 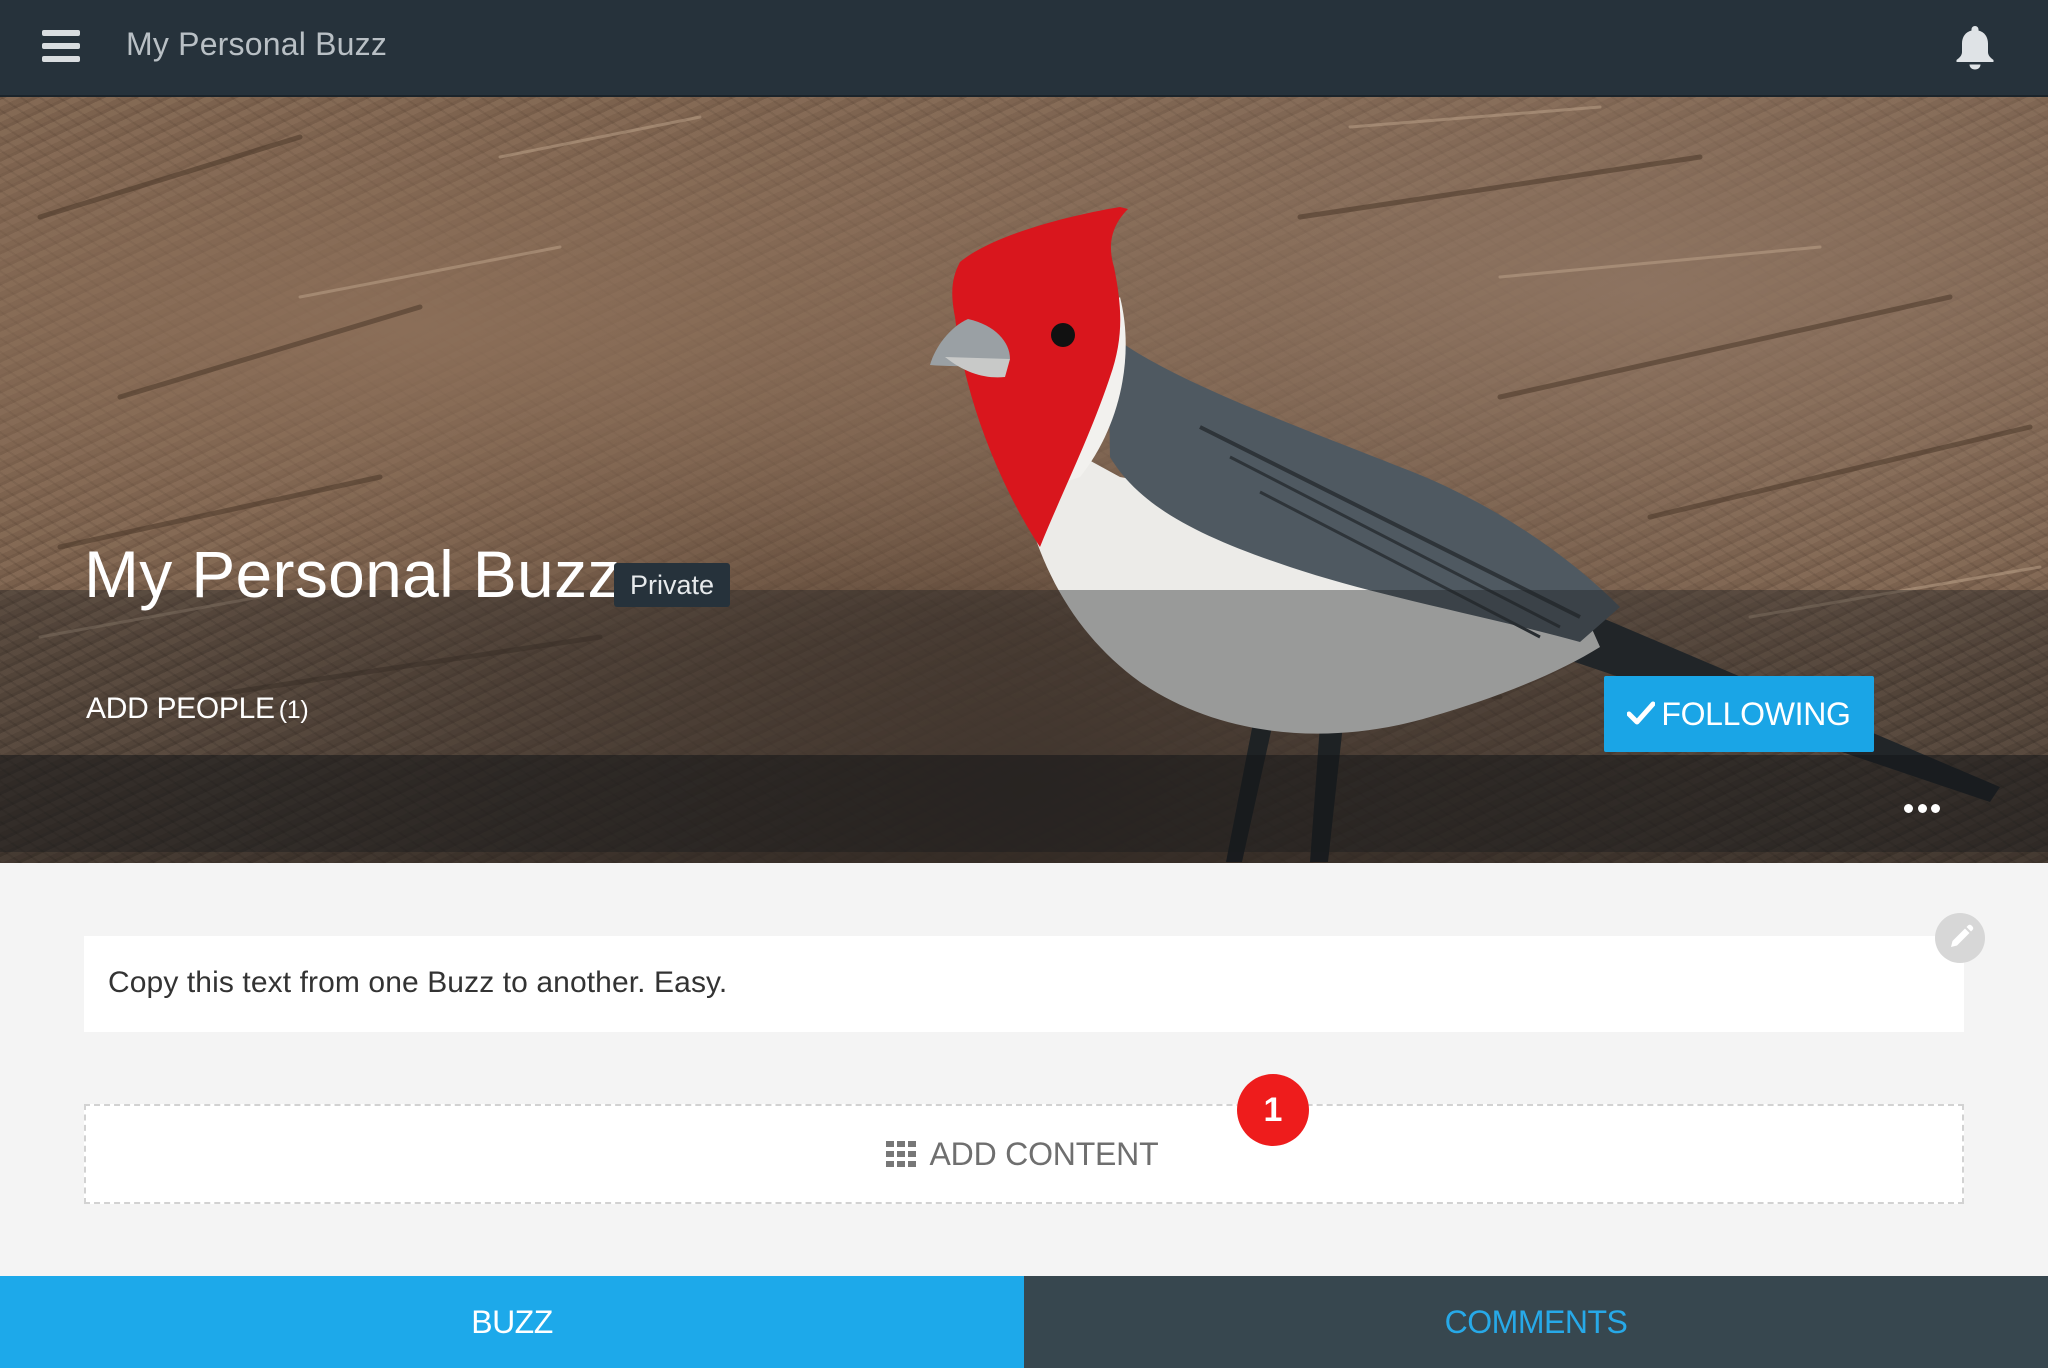 I want to click on add-people-label: ADD PEOPLE, so click(x=180, y=708).